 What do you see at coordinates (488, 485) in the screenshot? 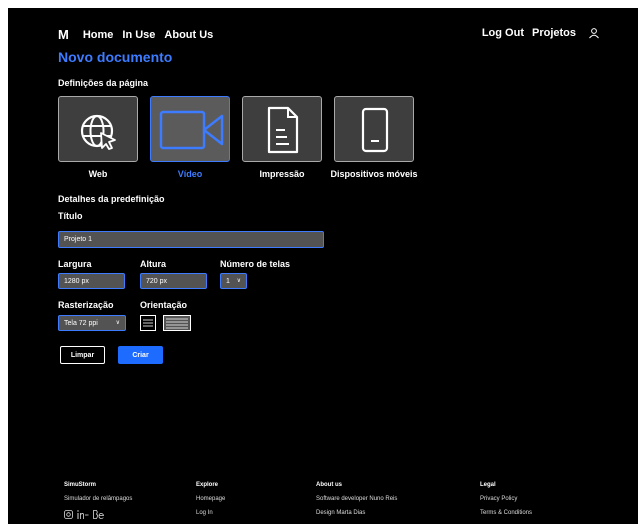
I see `footer-legal-heading: Legal` at bounding box center [488, 485].